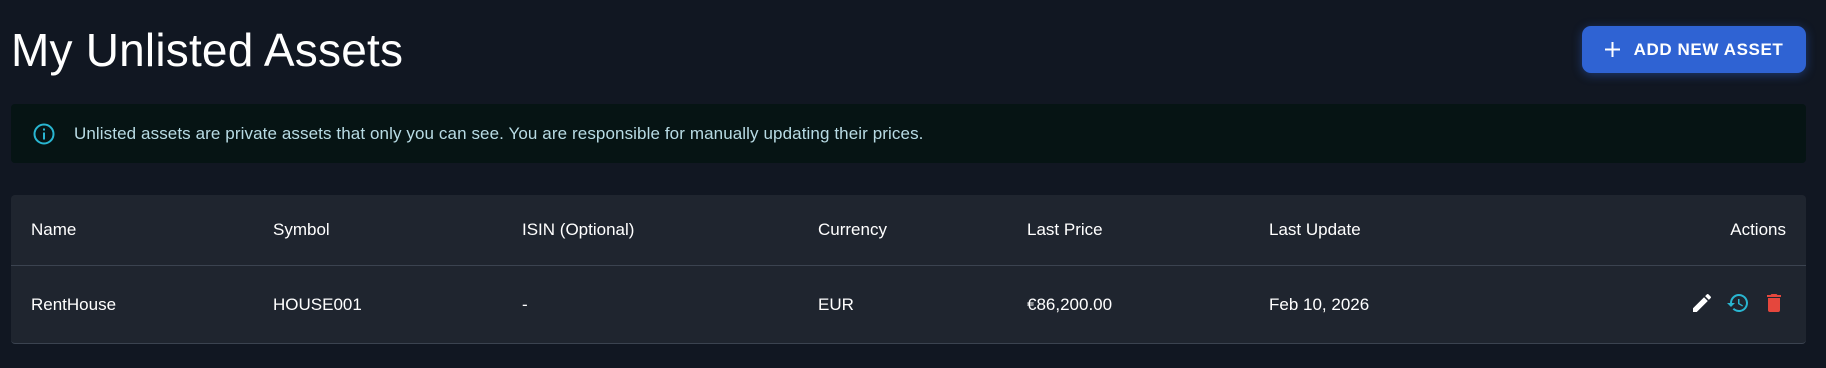 The width and height of the screenshot is (1826, 368). Describe the element at coordinates (1774, 303) in the screenshot. I see `delete-icon` at that location.